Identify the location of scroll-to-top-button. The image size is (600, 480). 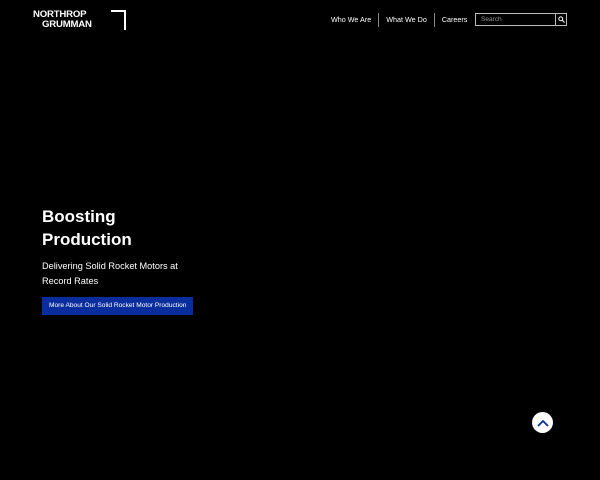
(542, 422).